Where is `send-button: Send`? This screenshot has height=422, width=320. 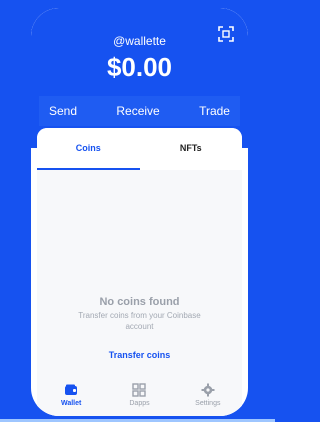
send-button: Send is located at coordinates (63, 111).